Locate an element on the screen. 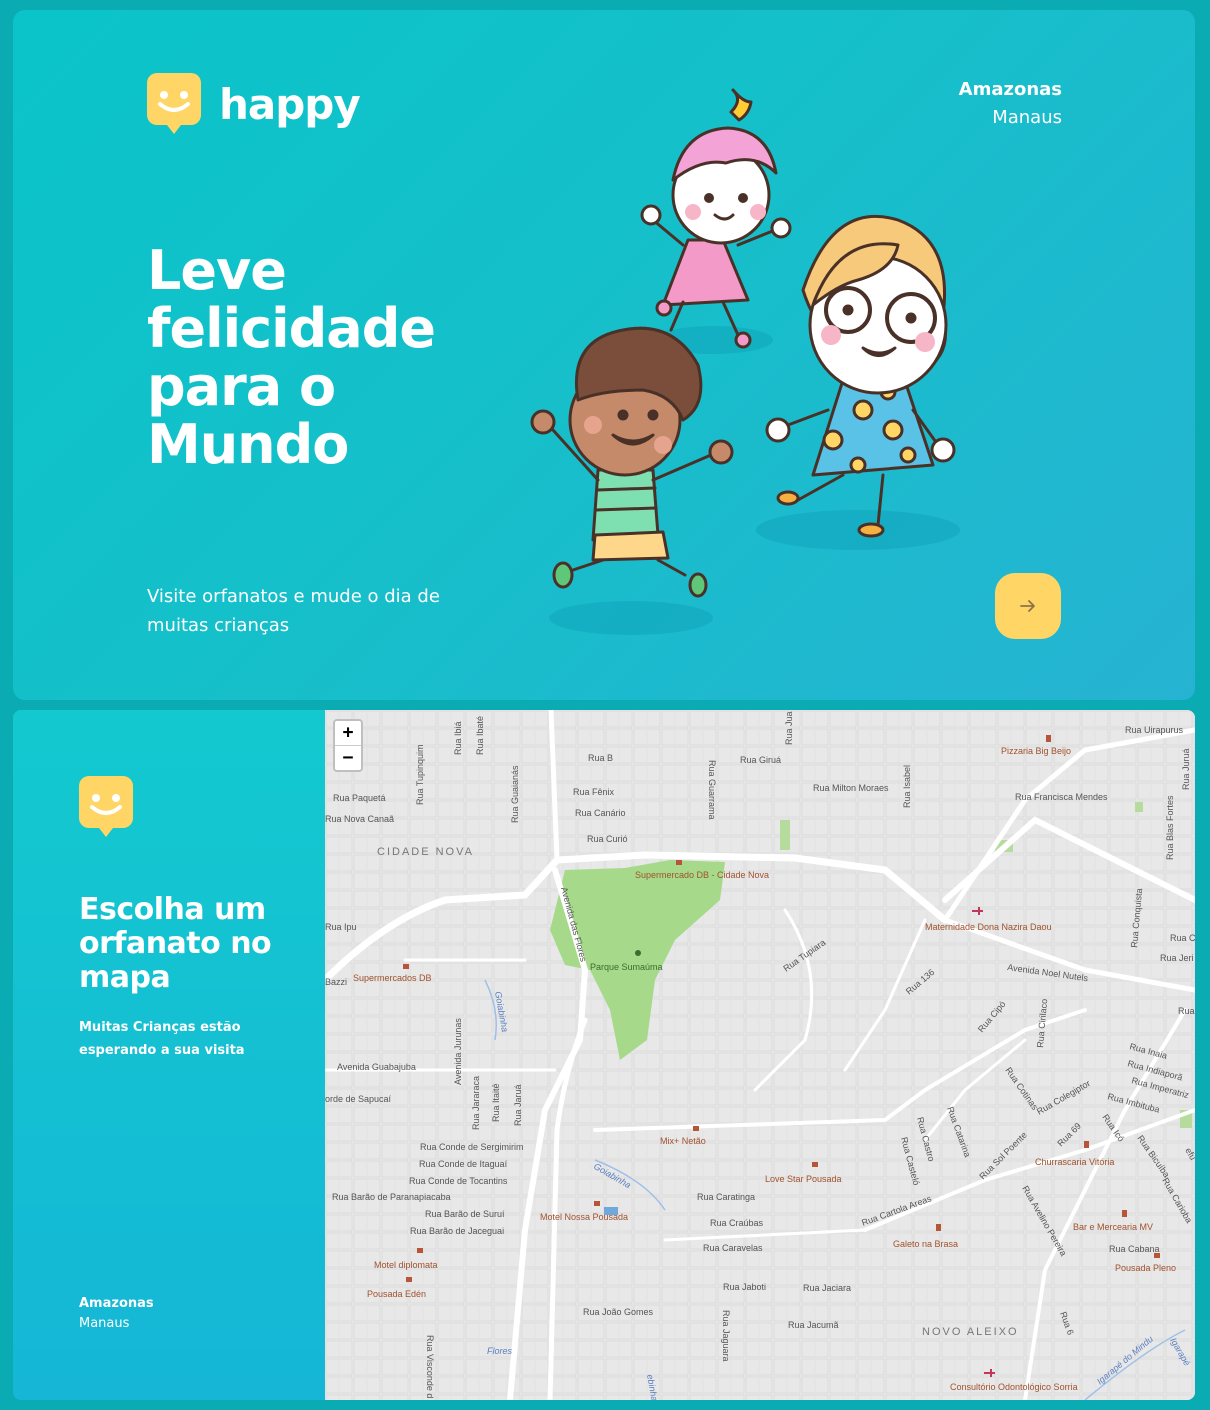 This screenshot has height=1410, width=1210. street-label: Rua Guarrama is located at coordinates (712, 790).